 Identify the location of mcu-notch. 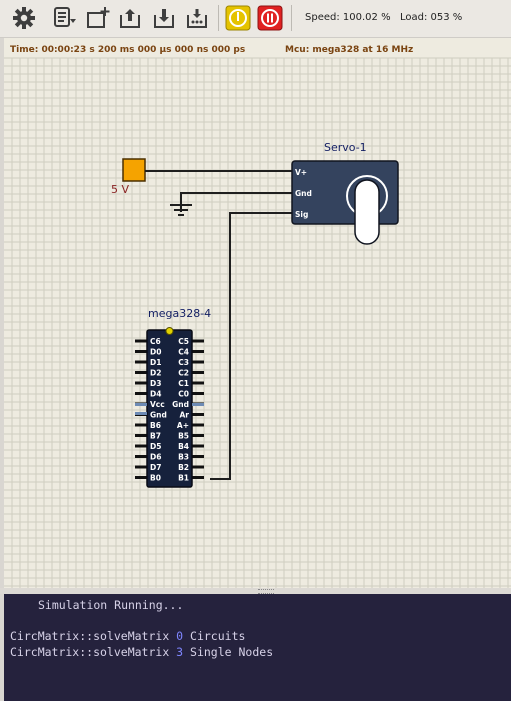
(169, 331).